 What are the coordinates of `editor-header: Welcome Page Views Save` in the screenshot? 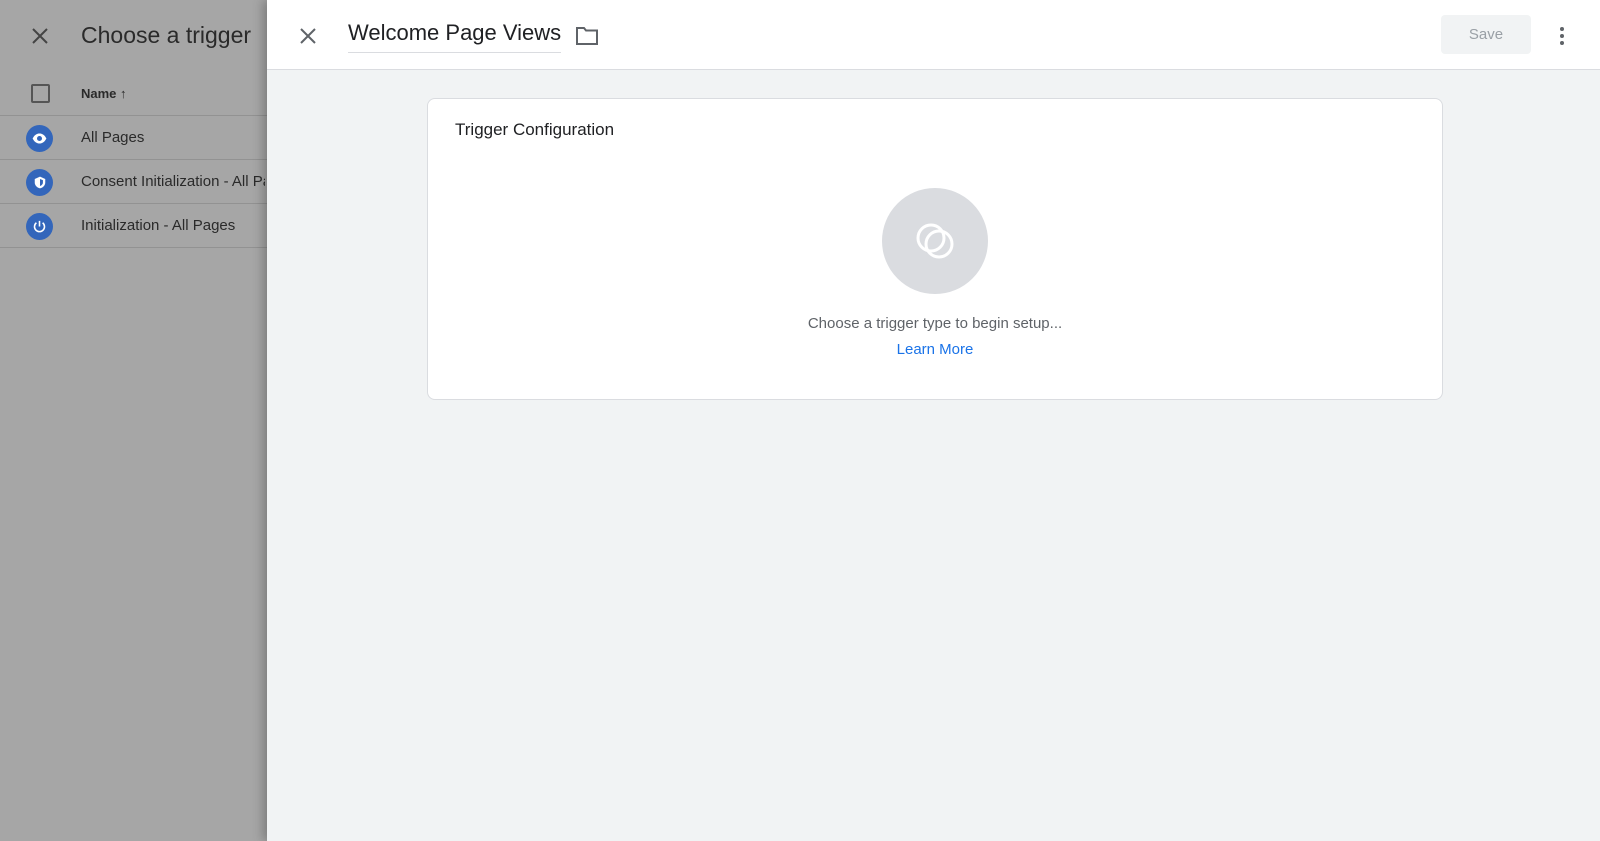 It's located at (933, 35).